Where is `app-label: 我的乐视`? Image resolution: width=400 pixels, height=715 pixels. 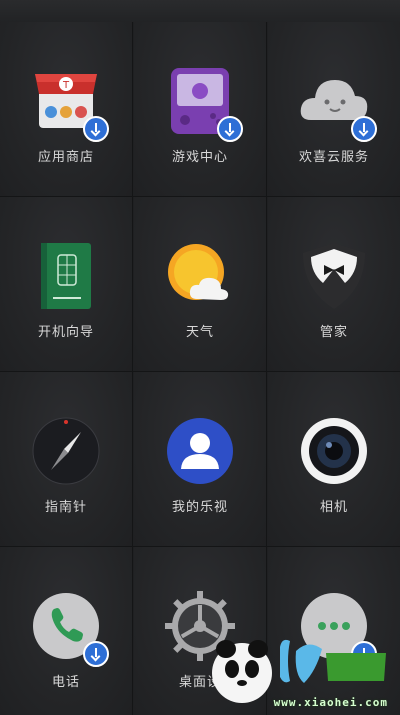 app-label: 我的乐视 is located at coordinates (199, 507).